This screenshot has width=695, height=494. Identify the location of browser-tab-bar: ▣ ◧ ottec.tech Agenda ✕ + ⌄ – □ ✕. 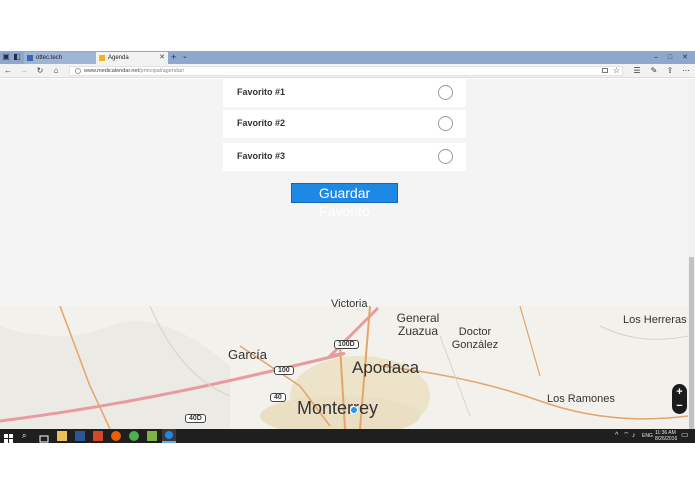
(347, 57).